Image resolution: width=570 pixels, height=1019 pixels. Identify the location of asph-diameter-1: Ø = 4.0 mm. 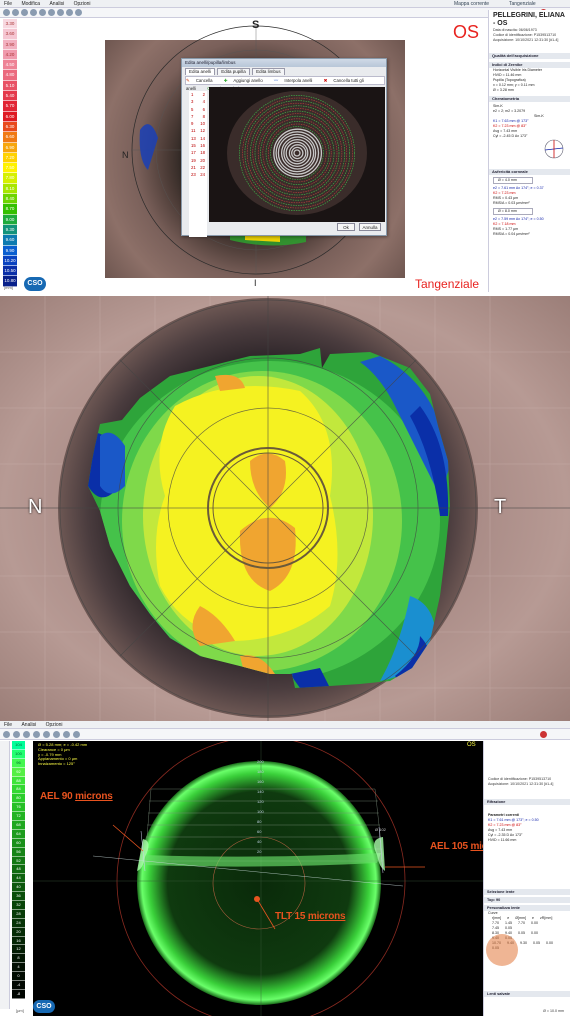
(513, 180).